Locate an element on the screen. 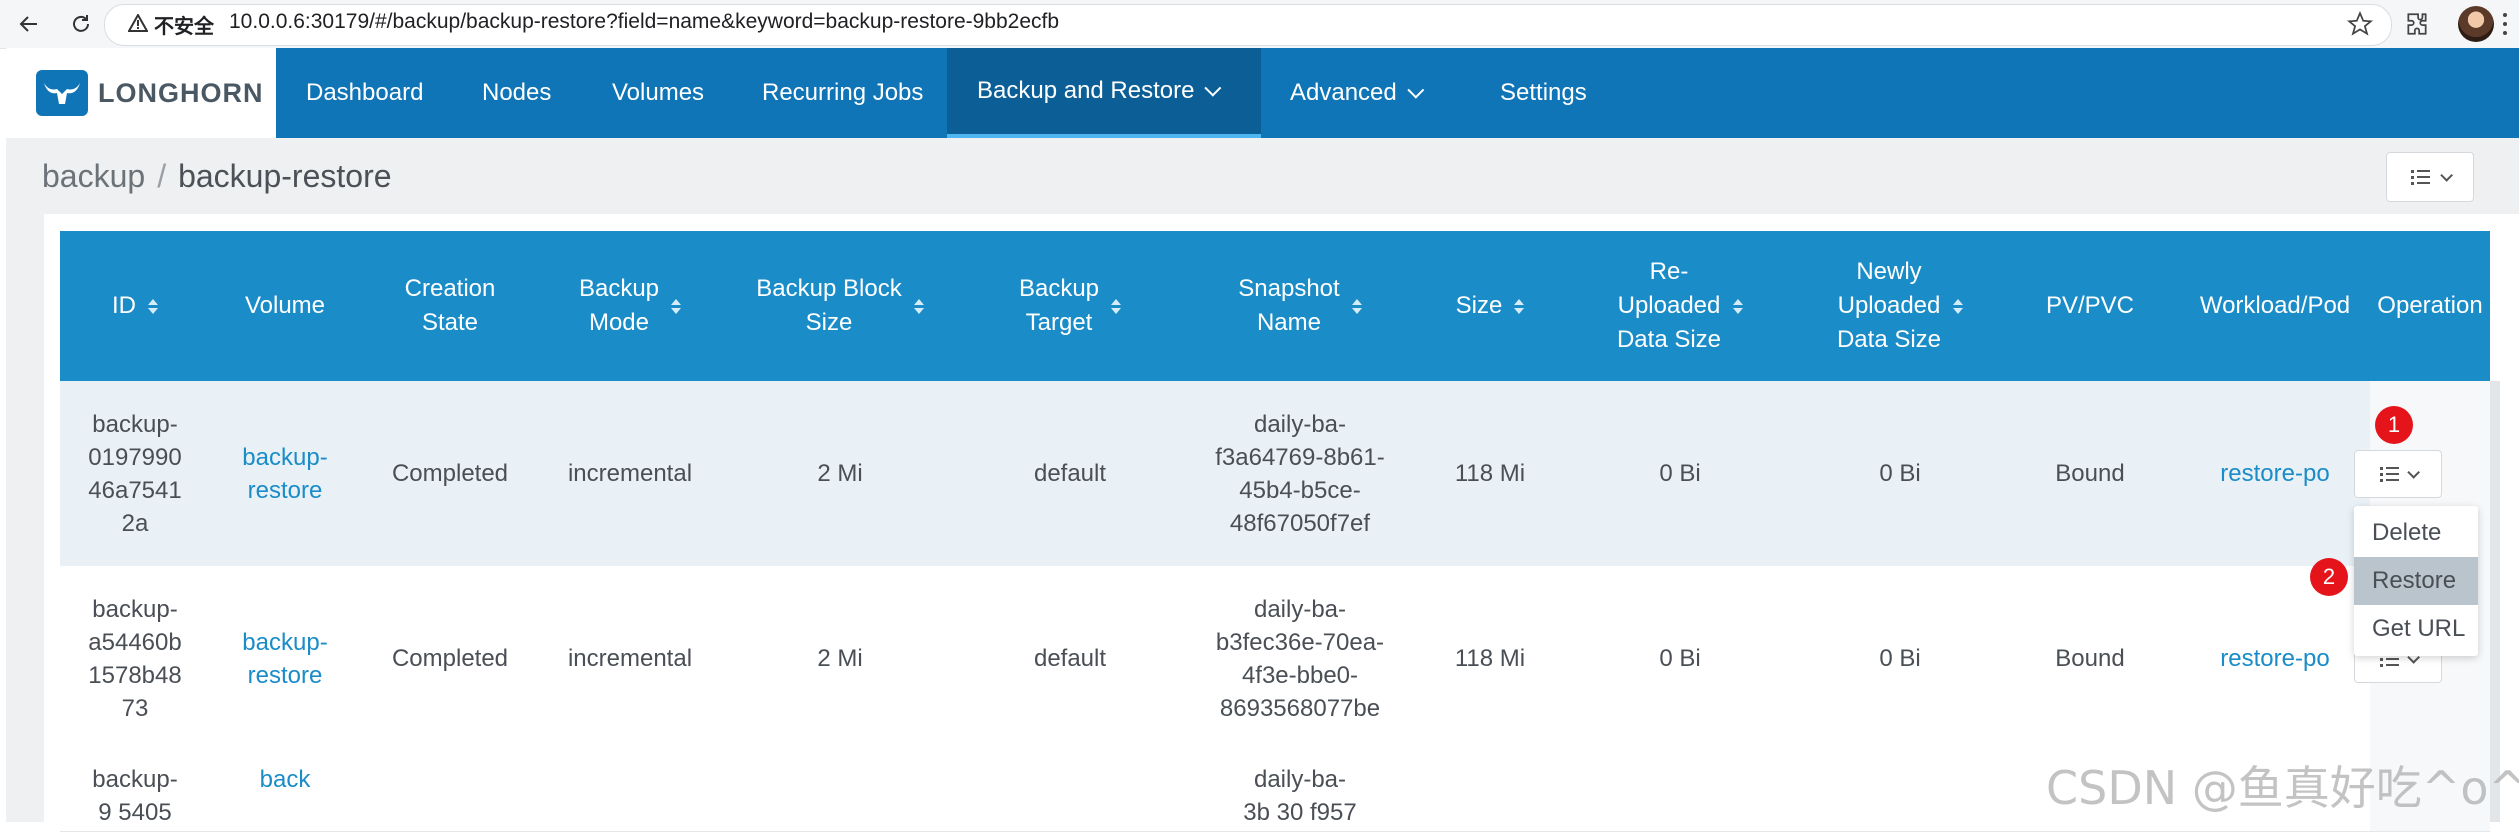  nav-nodes: Nodes is located at coordinates (516, 93).